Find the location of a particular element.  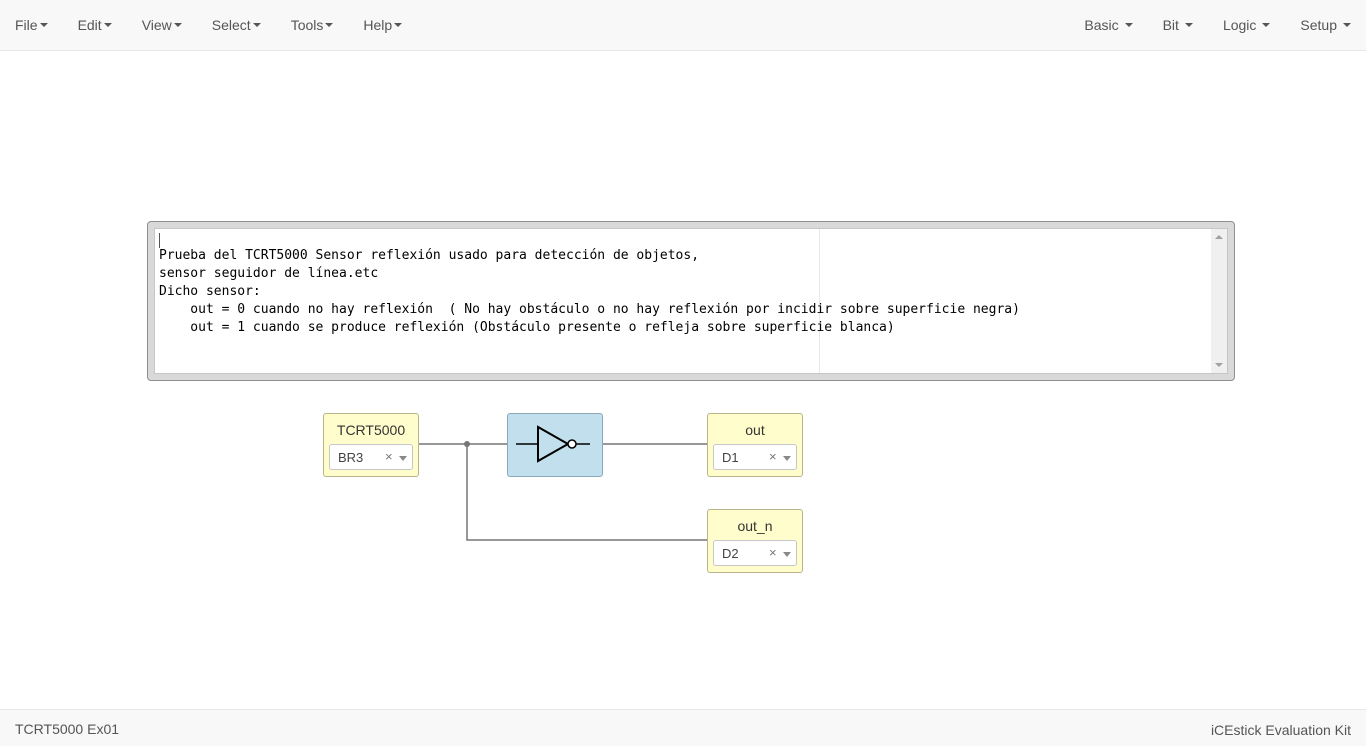

output-block-out: out D1 × is located at coordinates (755, 445).